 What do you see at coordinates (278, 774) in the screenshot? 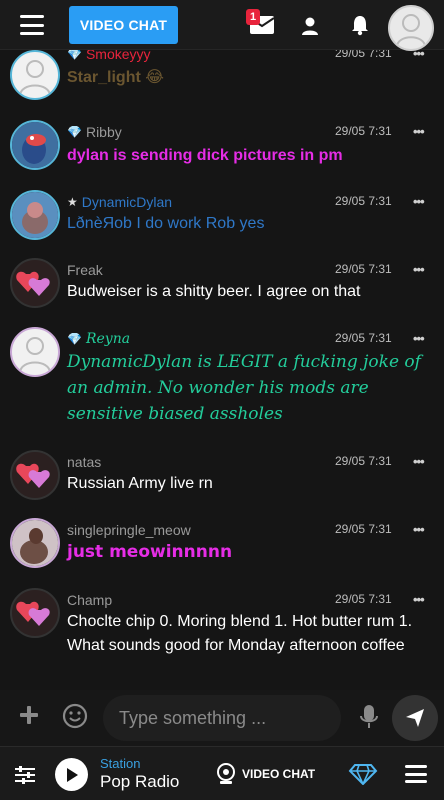
I see `video-chat-link: VIDEO CHAT` at bounding box center [278, 774].